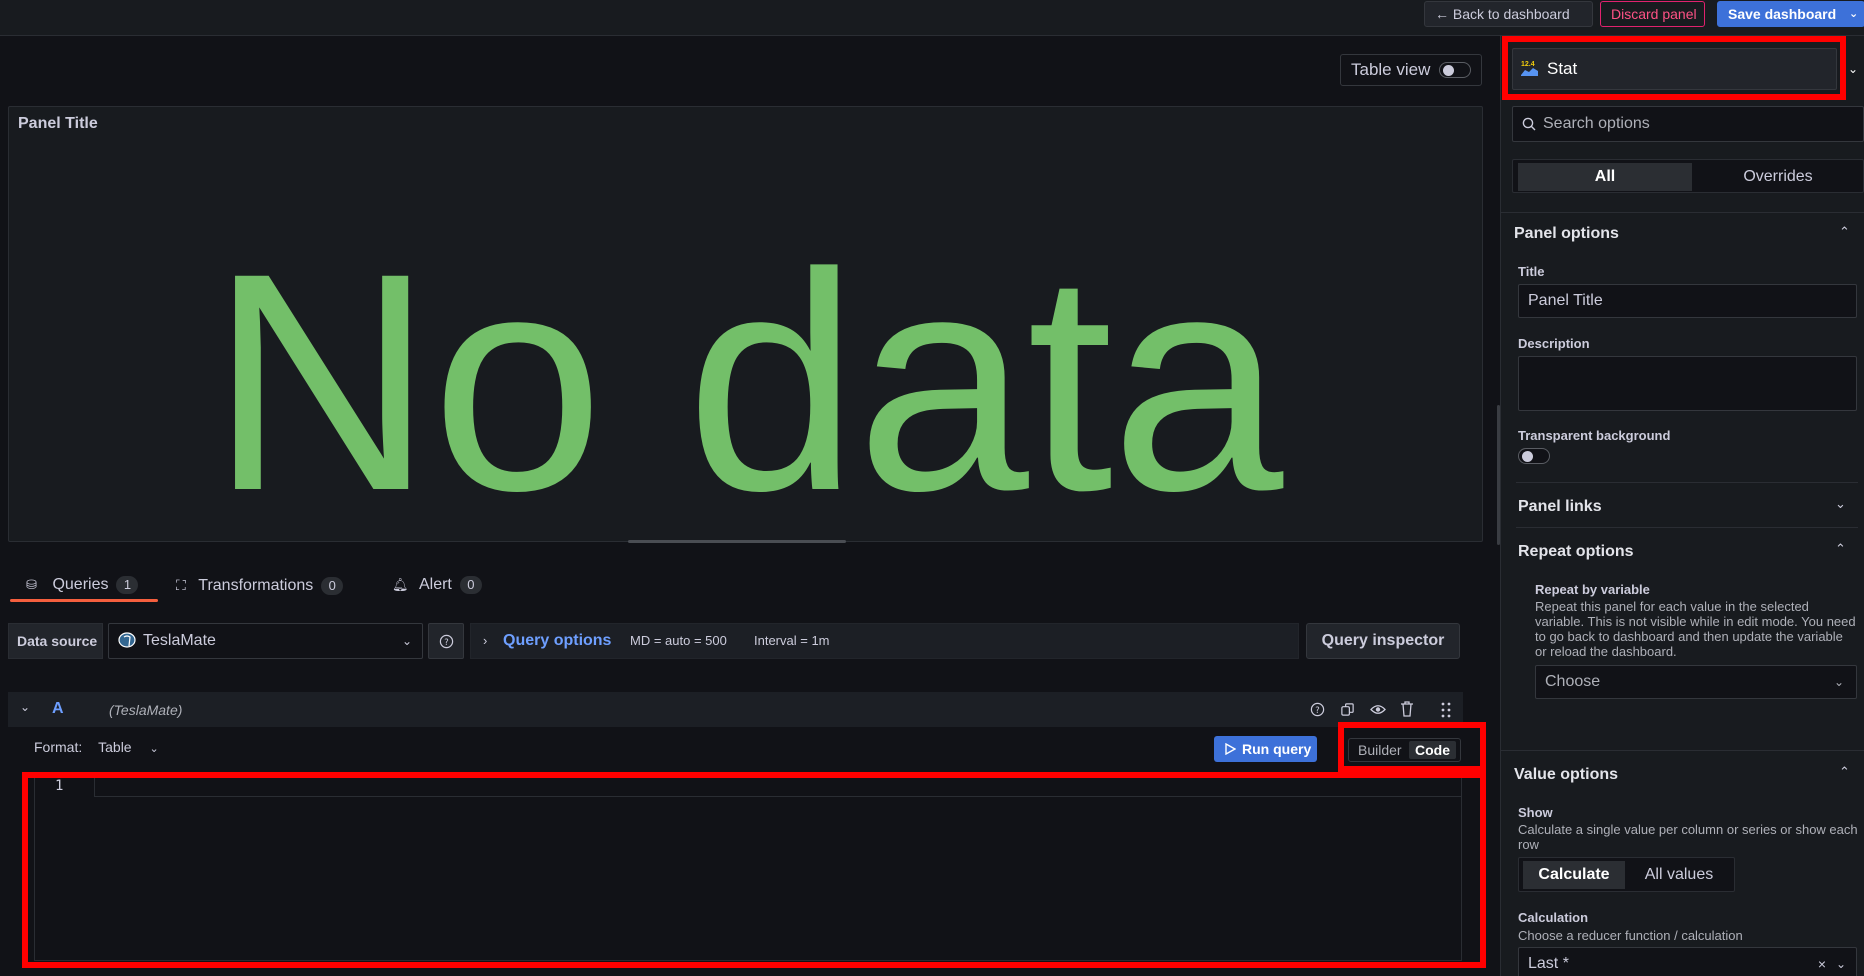 The height and width of the screenshot is (976, 1864). Describe the element at coordinates (737, 541) in the screenshot. I see `panel-resize-handle` at that location.